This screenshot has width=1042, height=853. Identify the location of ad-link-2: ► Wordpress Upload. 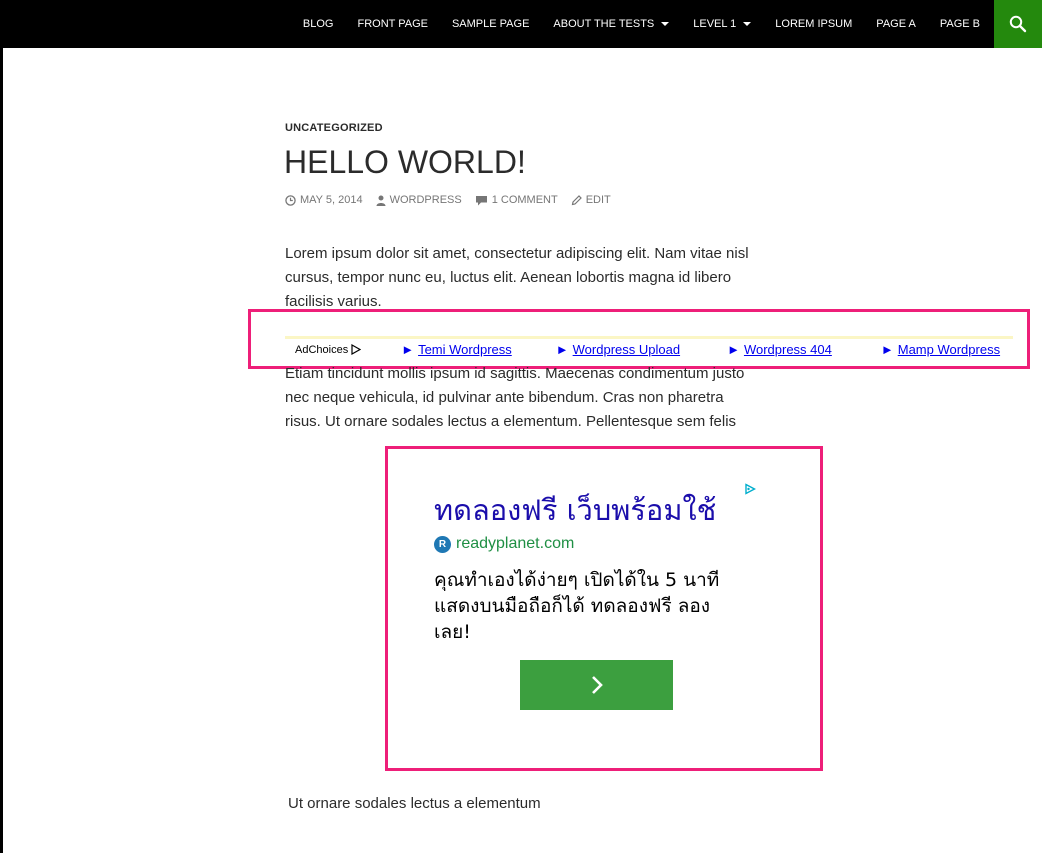
(618, 349).